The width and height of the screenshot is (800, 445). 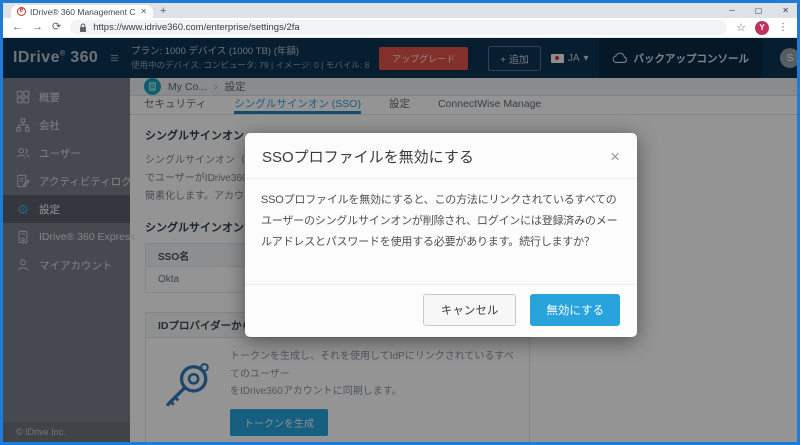 What do you see at coordinates (785, 10) in the screenshot?
I see `window-close-icon: ✕` at bounding box center [785, 10].